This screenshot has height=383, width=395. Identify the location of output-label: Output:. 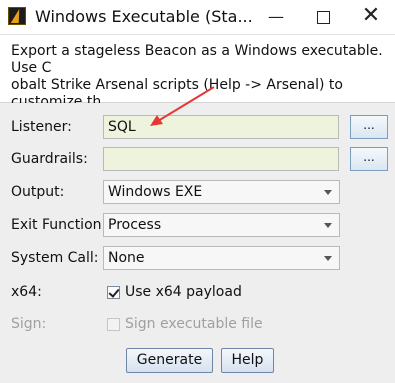
(38, 192).